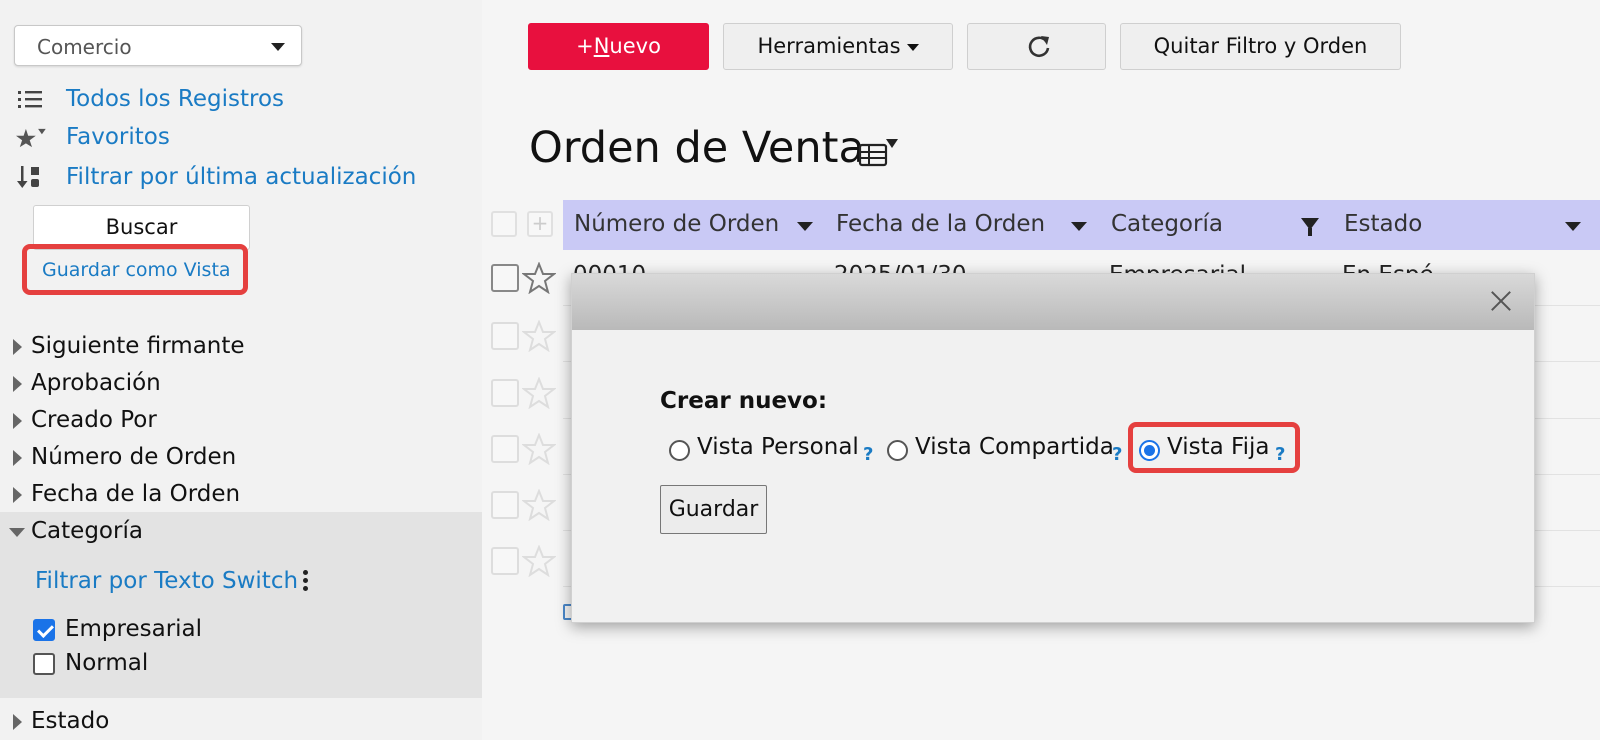 The image size is (1600, 740). I want to click on tree-item-order-date: Fecha de la Orden, so click(241, 495).